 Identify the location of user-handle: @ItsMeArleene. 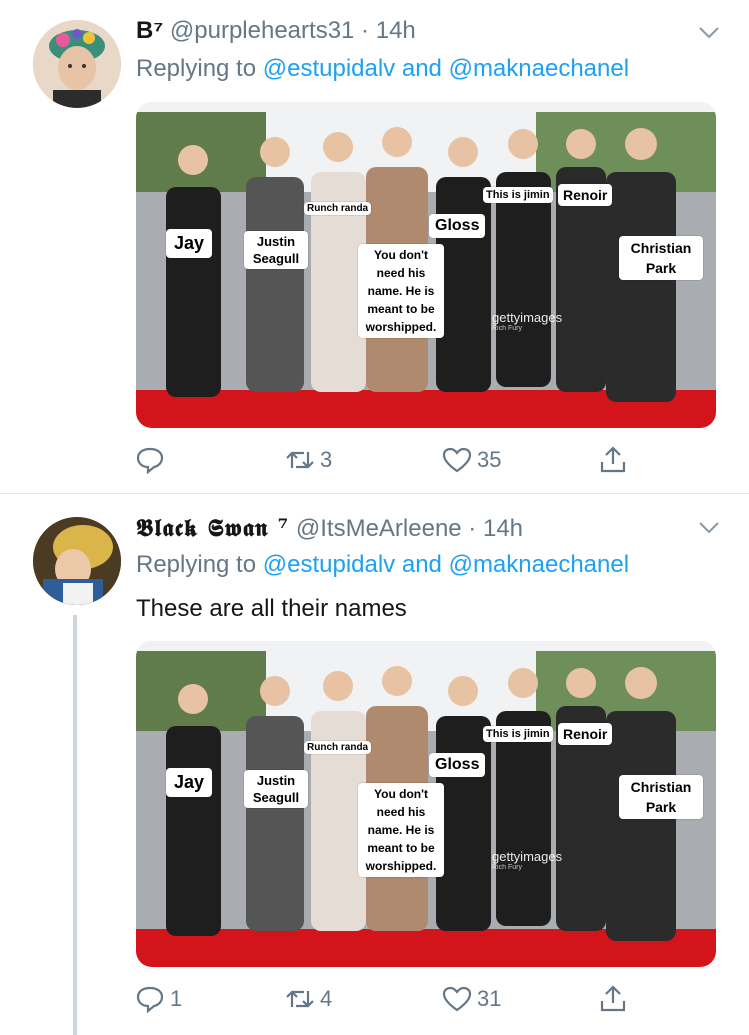
(379, 528).